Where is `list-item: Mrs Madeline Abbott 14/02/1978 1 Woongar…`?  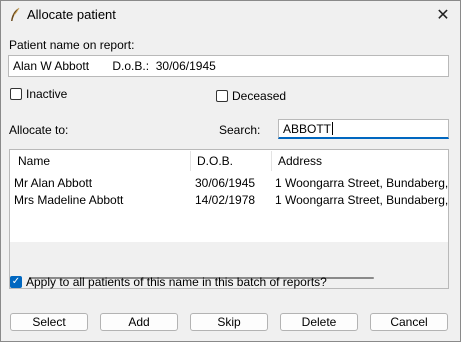
list-item: Mrs Madeline Abbott 14/02/1978 1 Woongar… is located at coordinates (229, 199).